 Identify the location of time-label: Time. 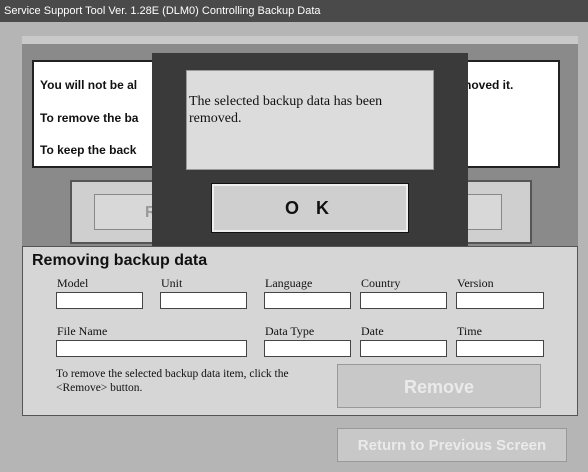
(469, 331).